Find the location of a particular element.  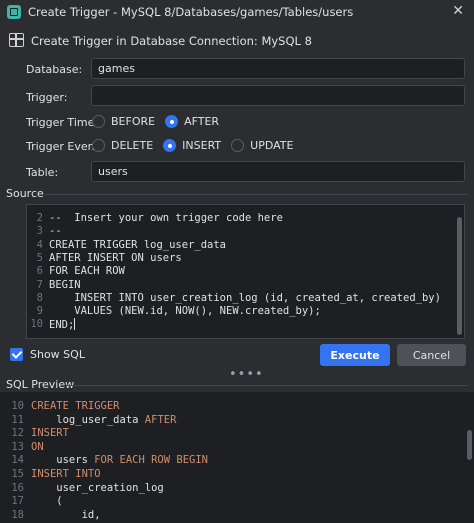

preview-code: INSERT INTO is located at coordinates (66, 474).